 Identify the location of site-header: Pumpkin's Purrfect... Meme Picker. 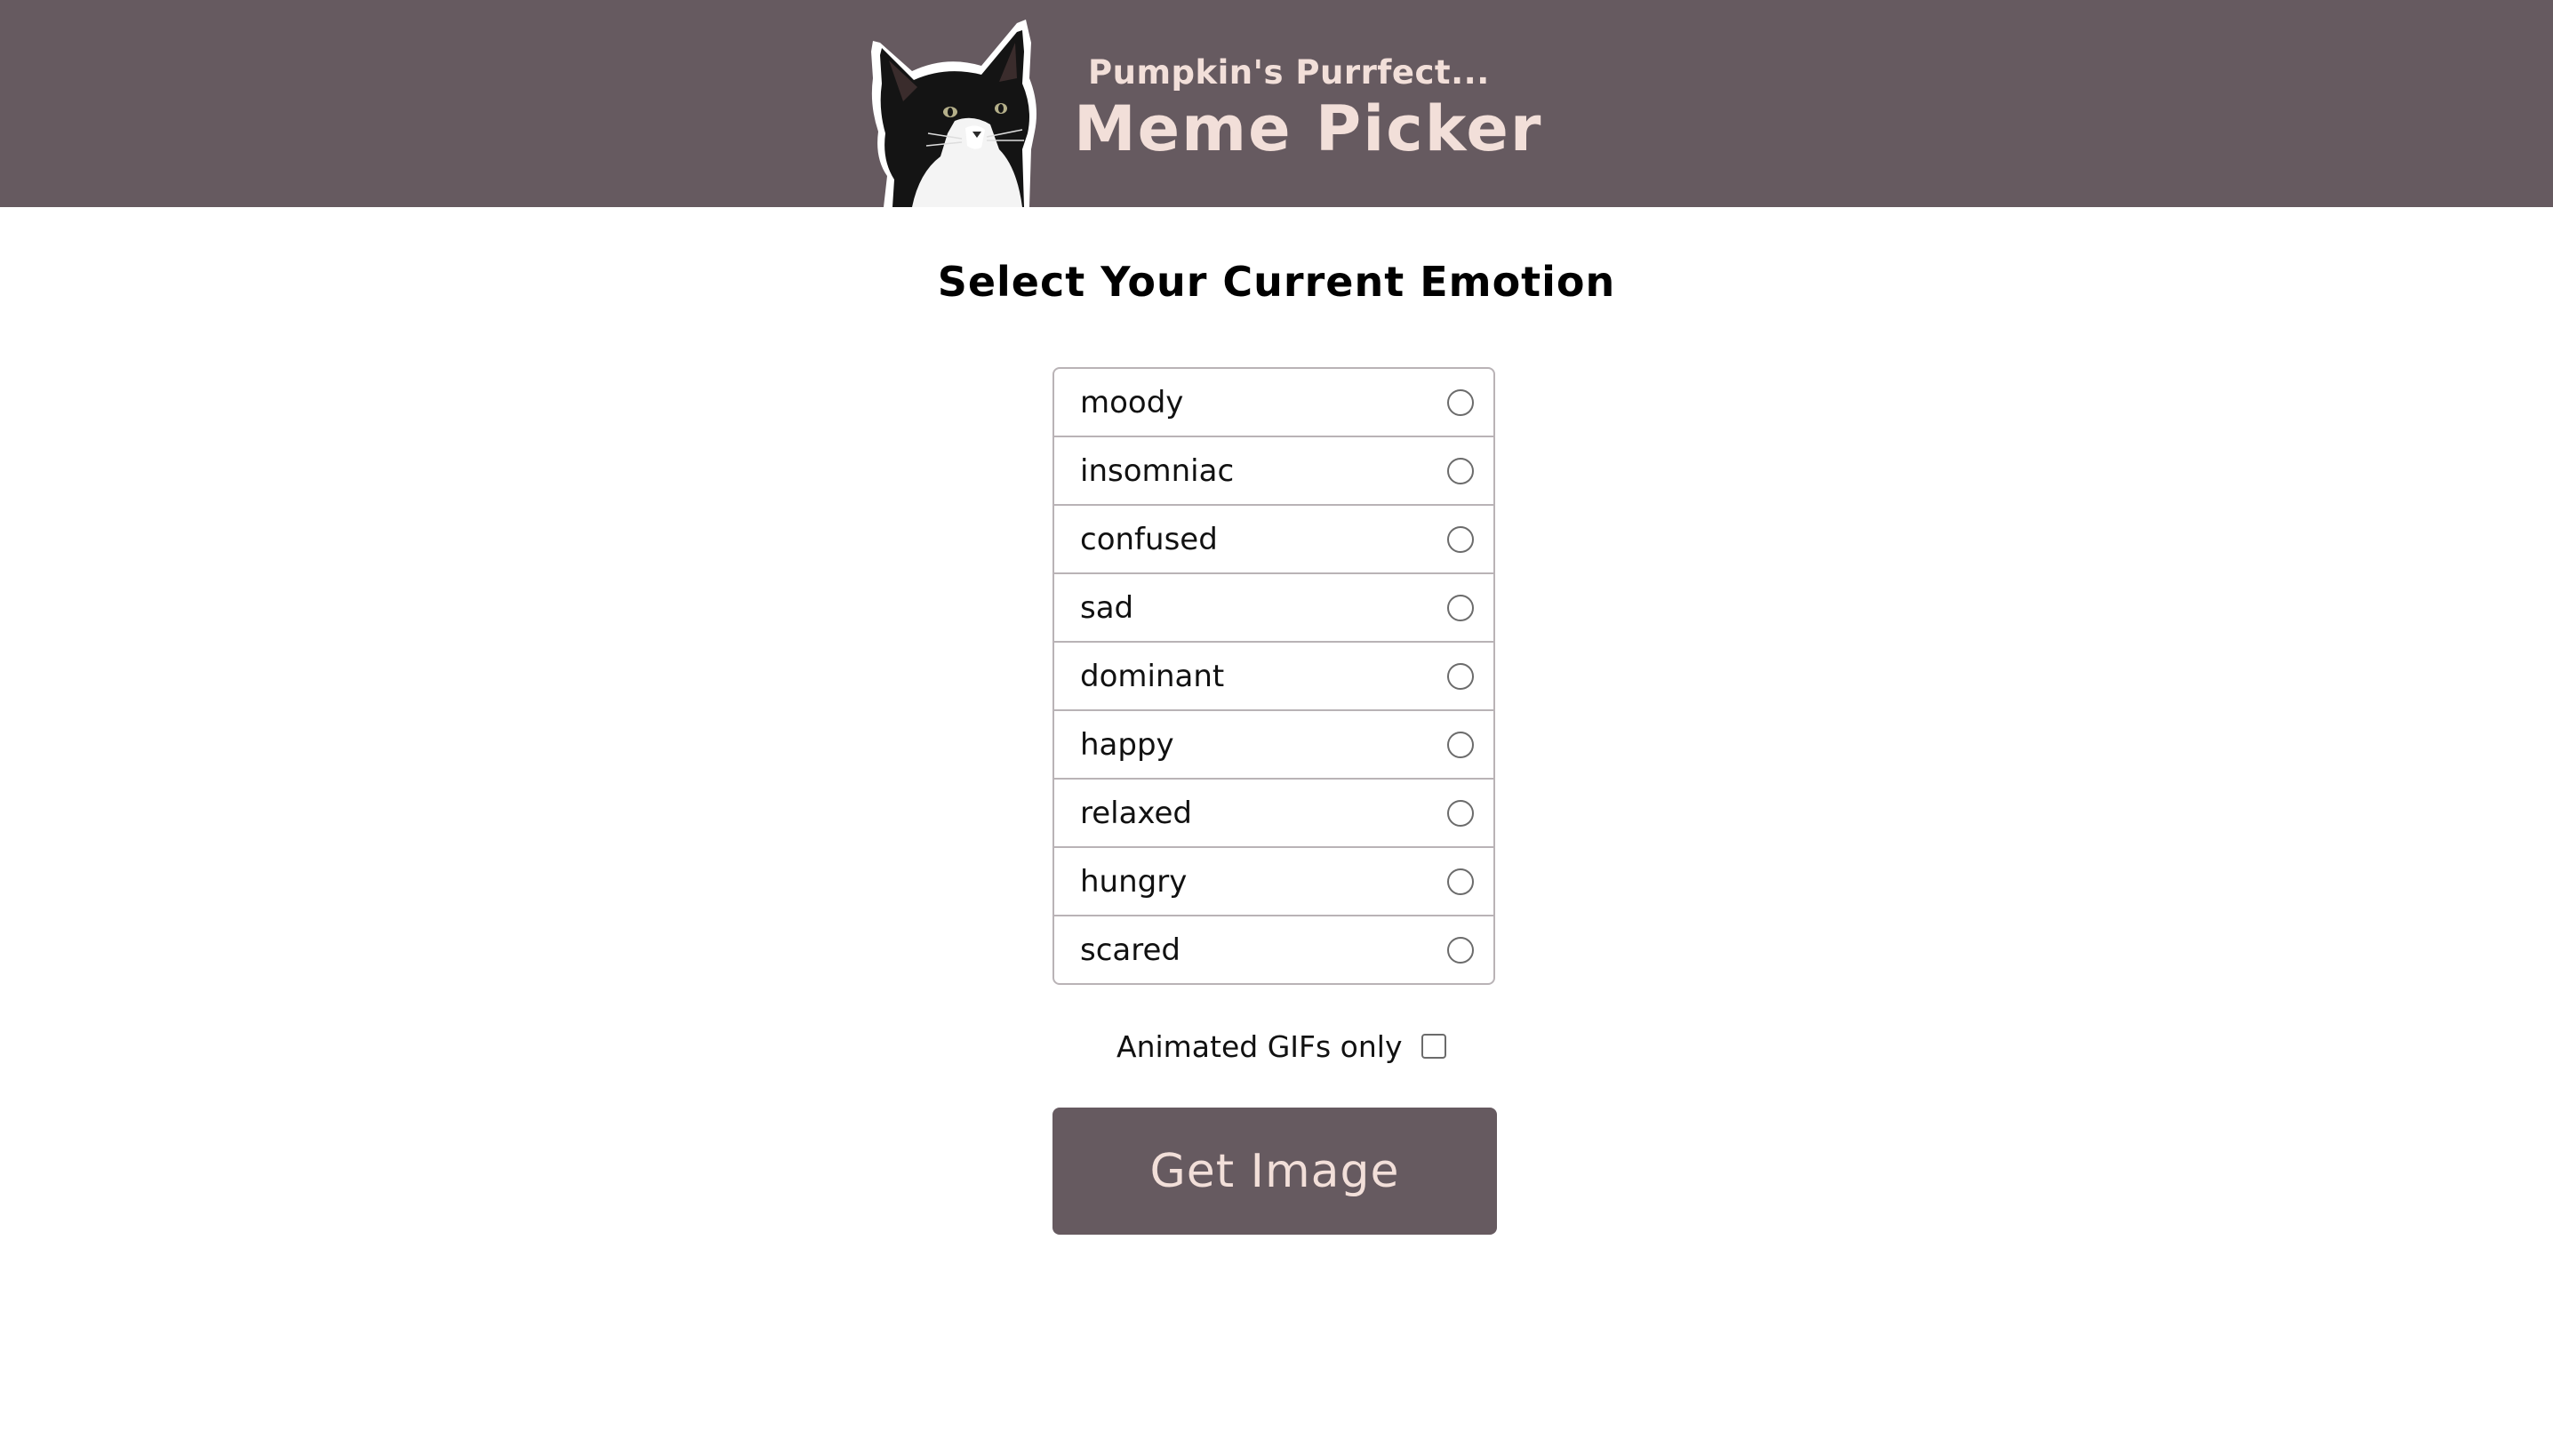
(1276, 103).